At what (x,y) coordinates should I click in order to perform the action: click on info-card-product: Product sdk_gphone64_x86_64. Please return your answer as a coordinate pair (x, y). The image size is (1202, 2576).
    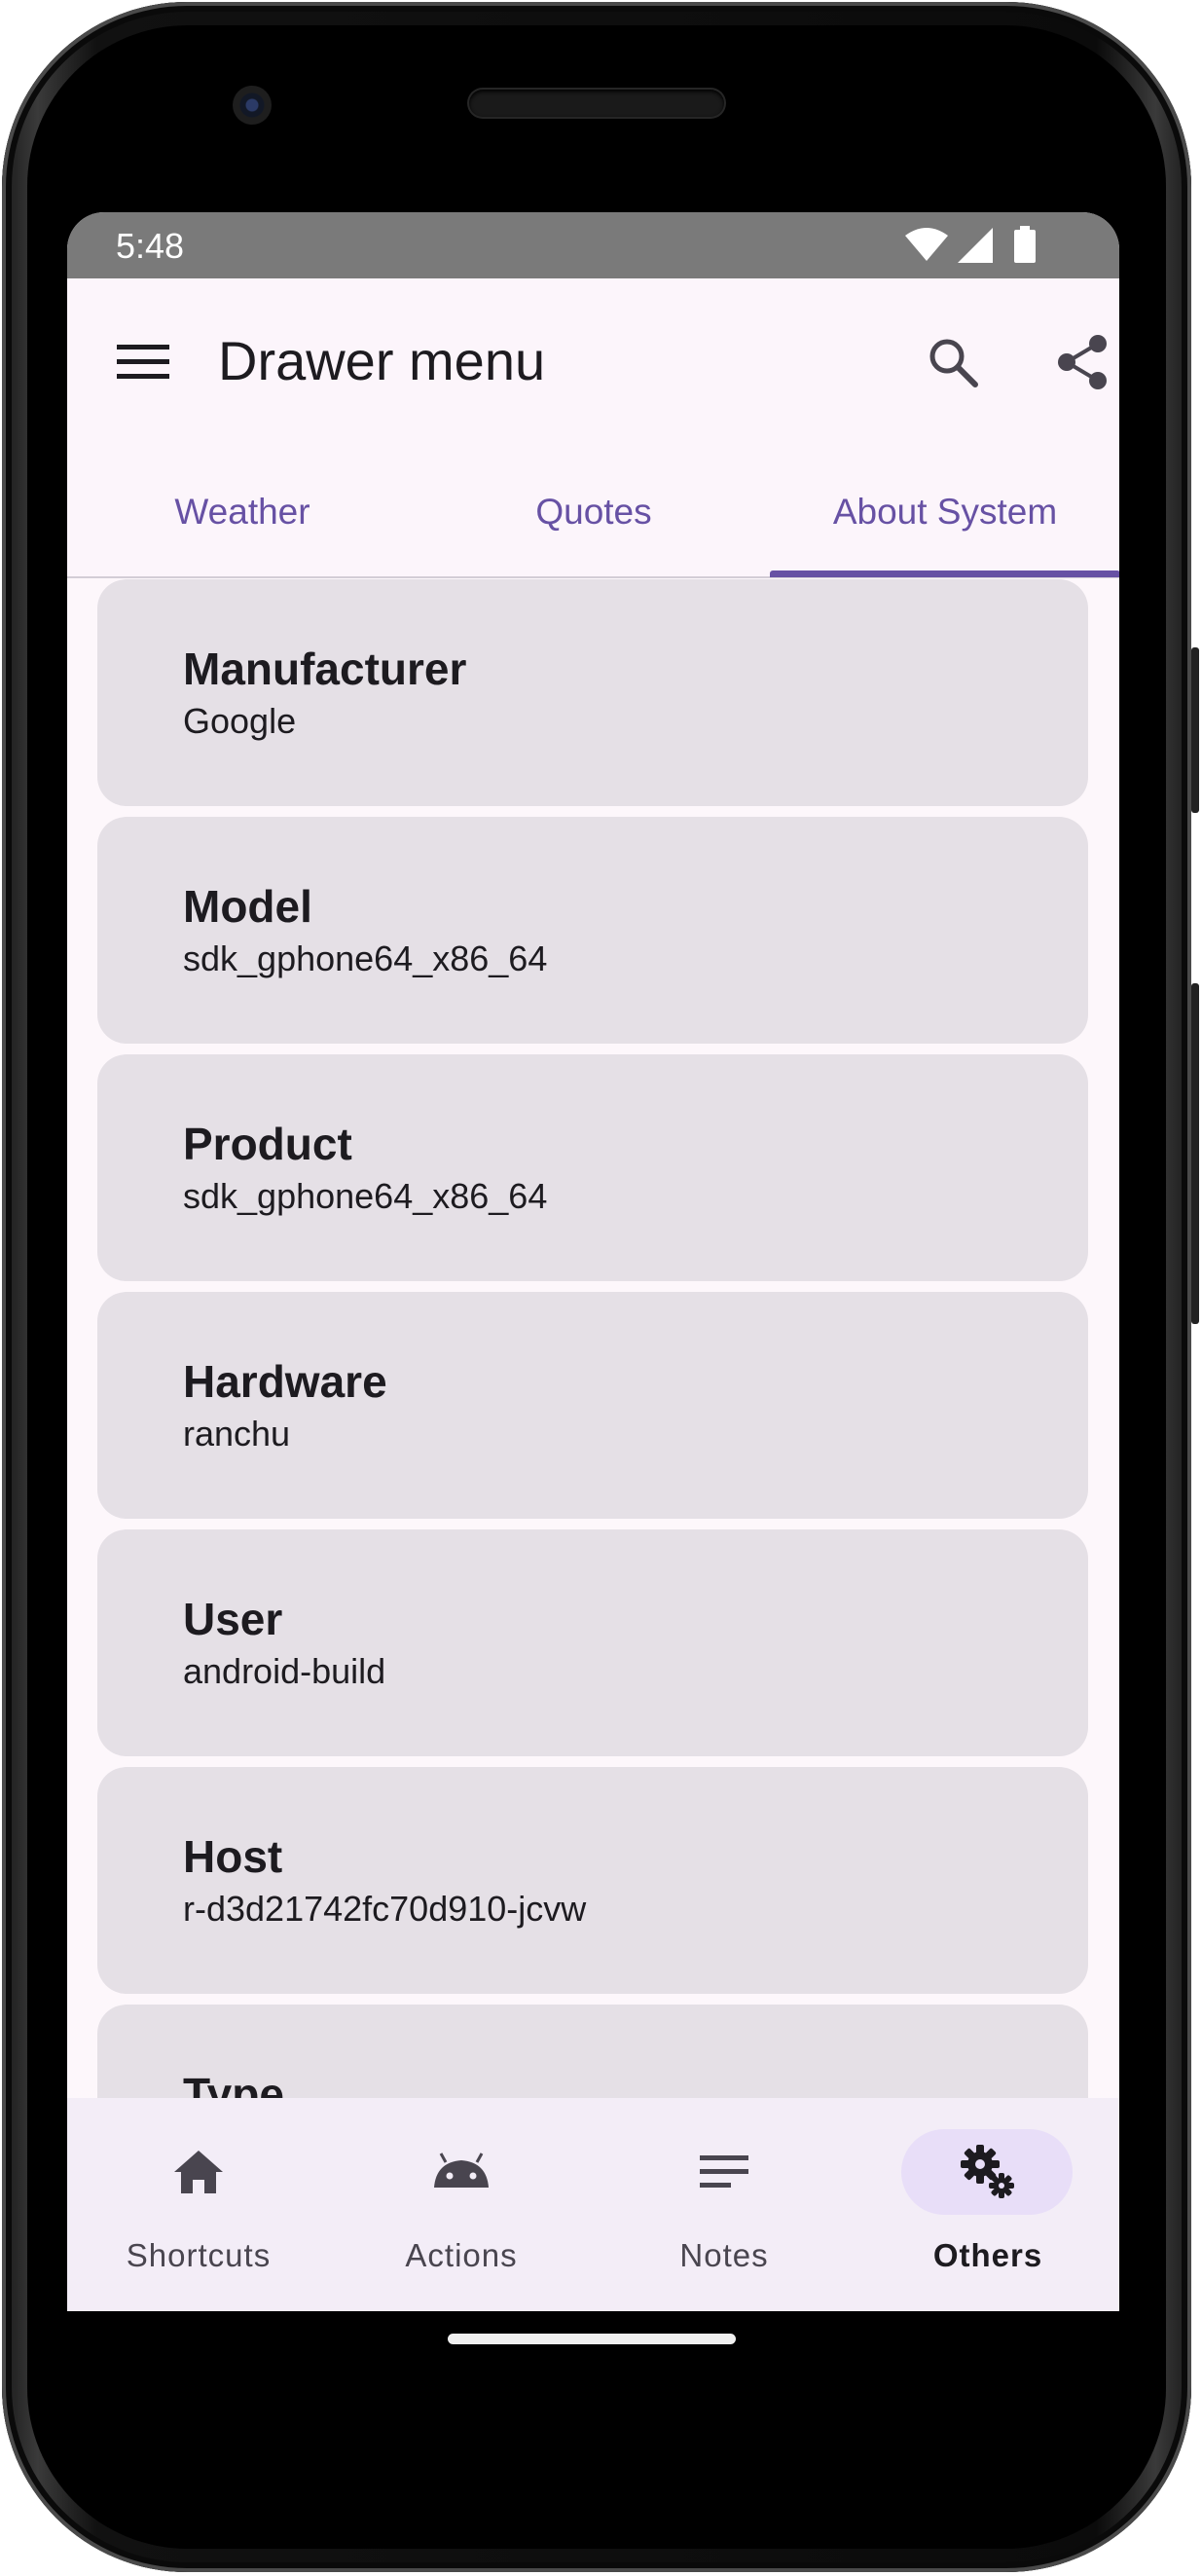
    Looking at the image, I should click on (592, 1167).